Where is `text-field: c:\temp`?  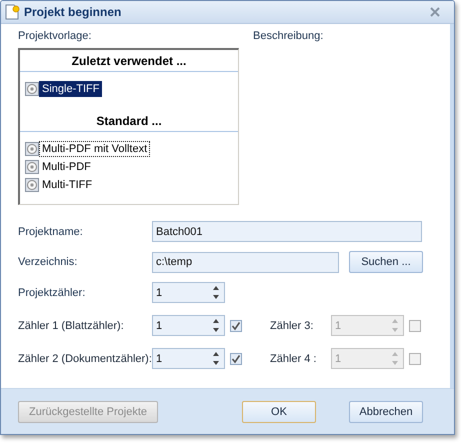 text-field: c:\temp is located at coordinates (245, 262).